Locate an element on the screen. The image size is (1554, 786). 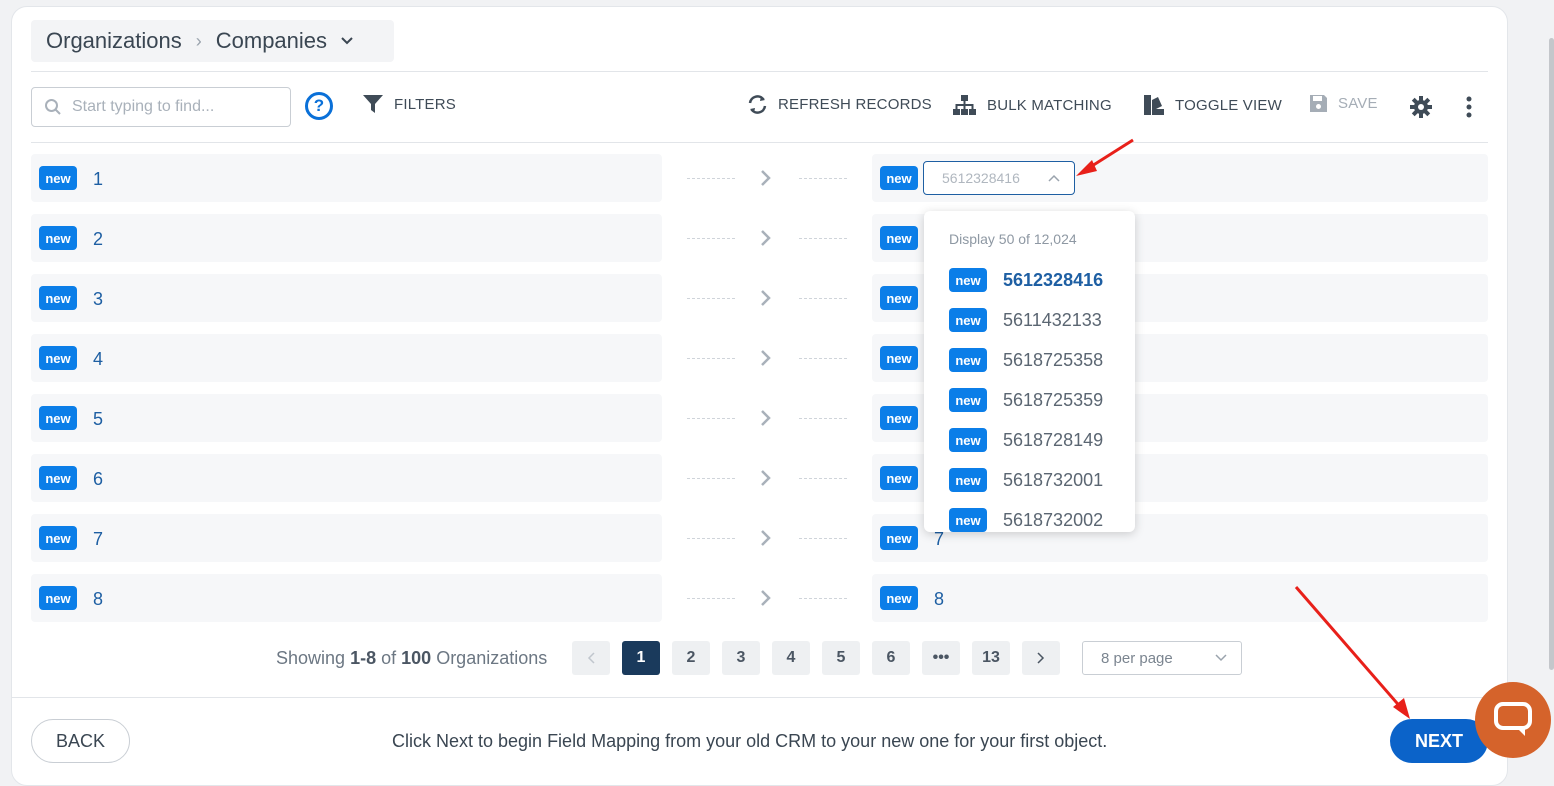
toggle-view-button: TOGGLE VIEW is located at coordinates (1212, 105).